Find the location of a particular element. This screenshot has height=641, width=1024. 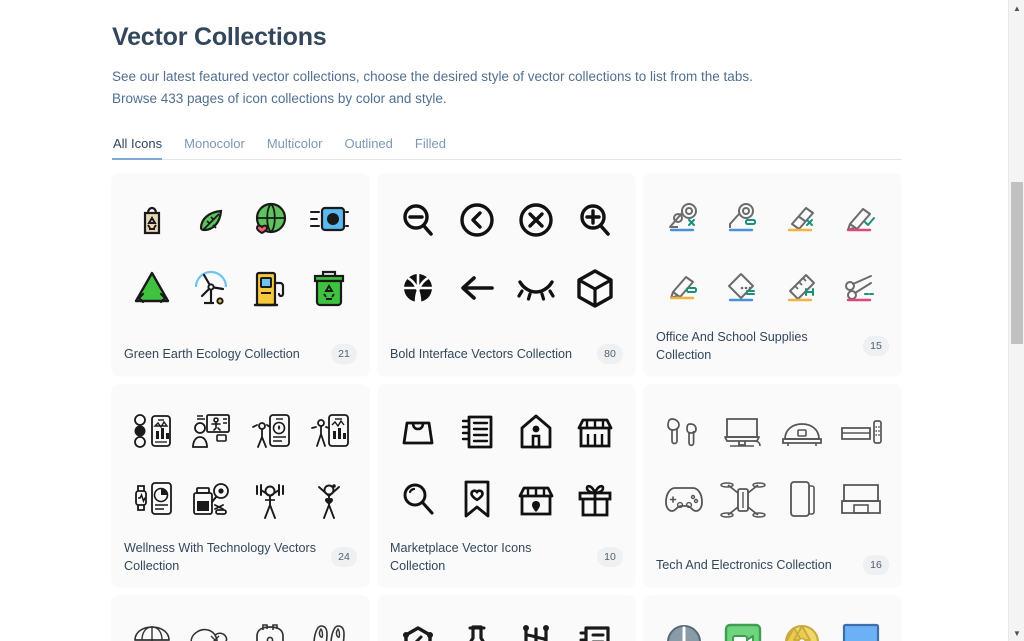

earbuds-icon is located at coordinates (684, 431).